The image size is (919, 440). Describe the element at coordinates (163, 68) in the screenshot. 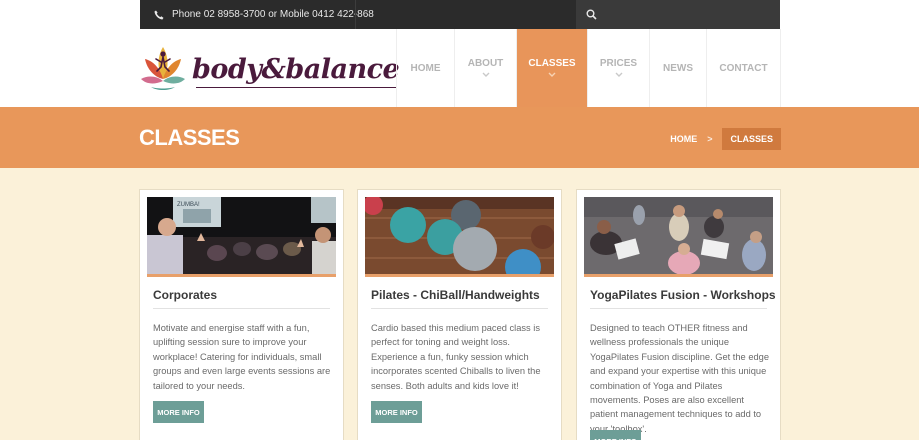

I see `lotus-logo-icon` at that location.